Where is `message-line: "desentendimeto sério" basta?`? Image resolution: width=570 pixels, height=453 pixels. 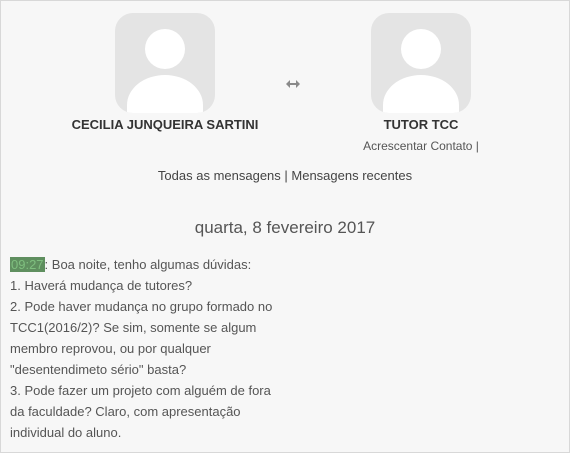 message-line: "desentendimeto sério" basta? is located at coordinates (98, 369).